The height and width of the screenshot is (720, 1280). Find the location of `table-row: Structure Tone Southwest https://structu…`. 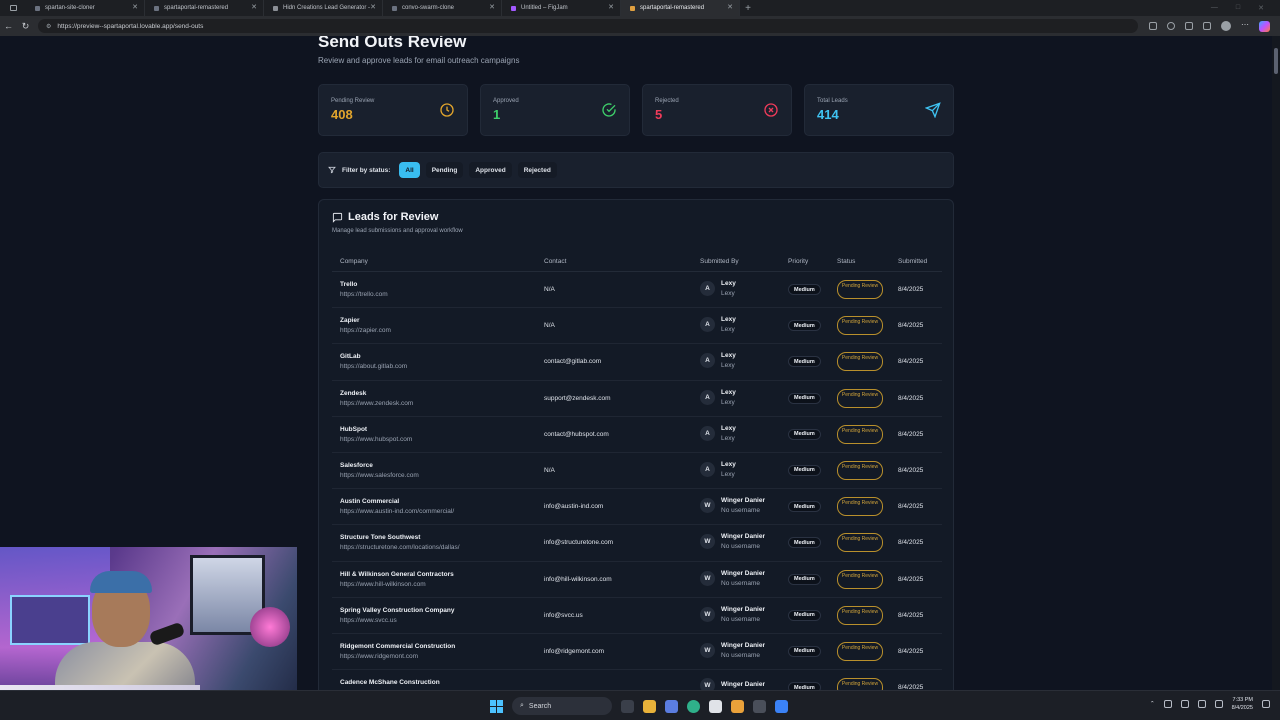

table-row: Structure Tone Southwest https://structu… is located at coordinates (637, 543).